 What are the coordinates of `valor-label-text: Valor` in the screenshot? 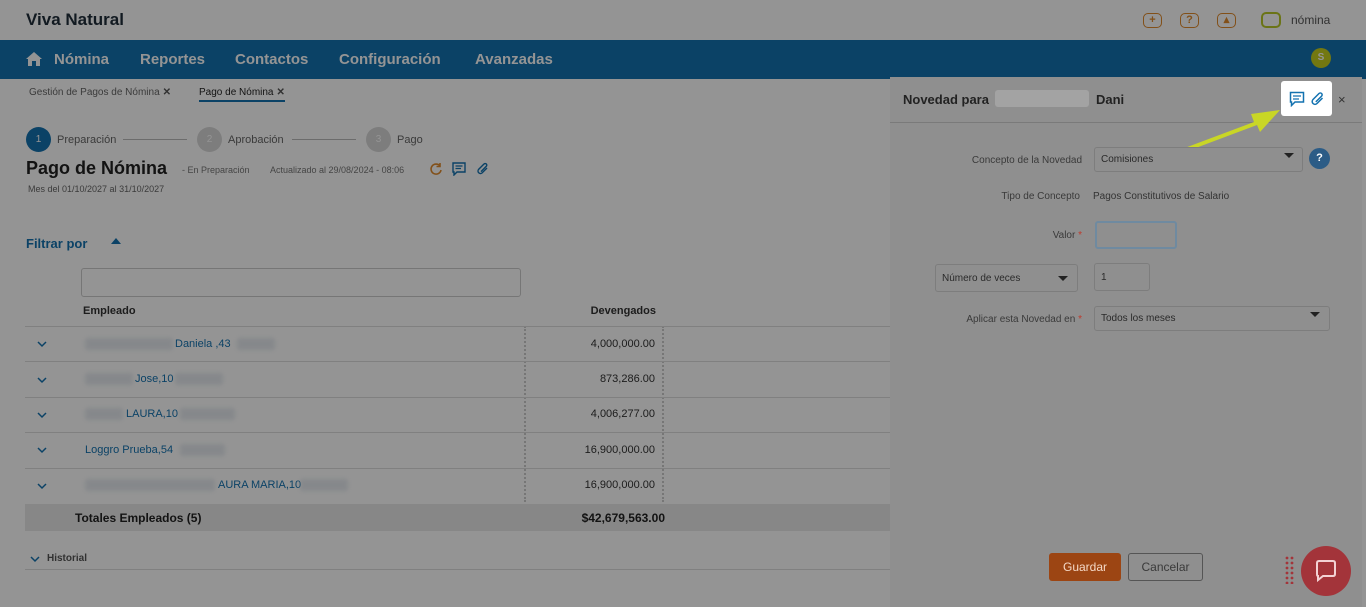 It's located at (1064, 235).